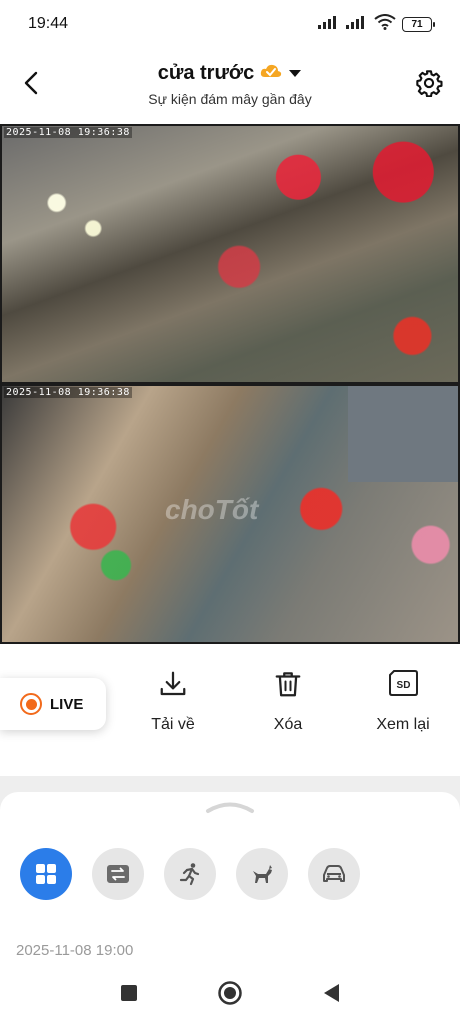 The image size is (460, 1024). What do you see at coordinates (67, 704) in the screenshot?
I see `live-label: LIVE` at bounding box center [67, 704].